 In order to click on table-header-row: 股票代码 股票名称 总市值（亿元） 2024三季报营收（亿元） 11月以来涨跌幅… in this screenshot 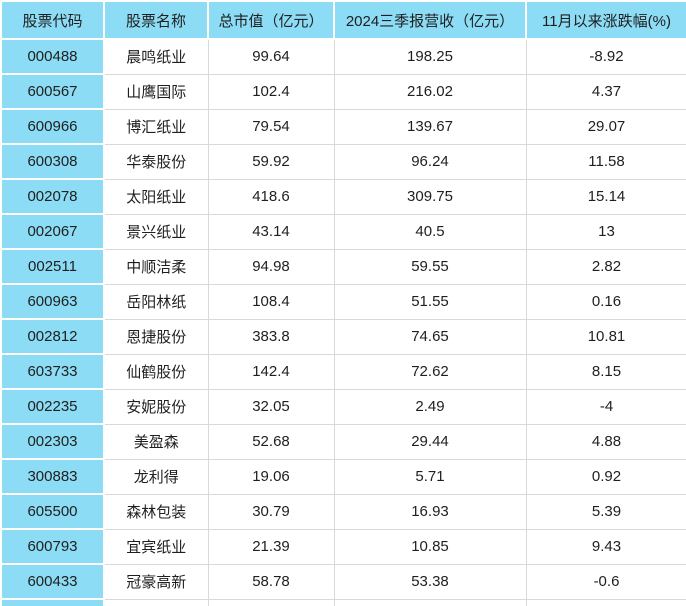, I will do `click(343, 20)`.